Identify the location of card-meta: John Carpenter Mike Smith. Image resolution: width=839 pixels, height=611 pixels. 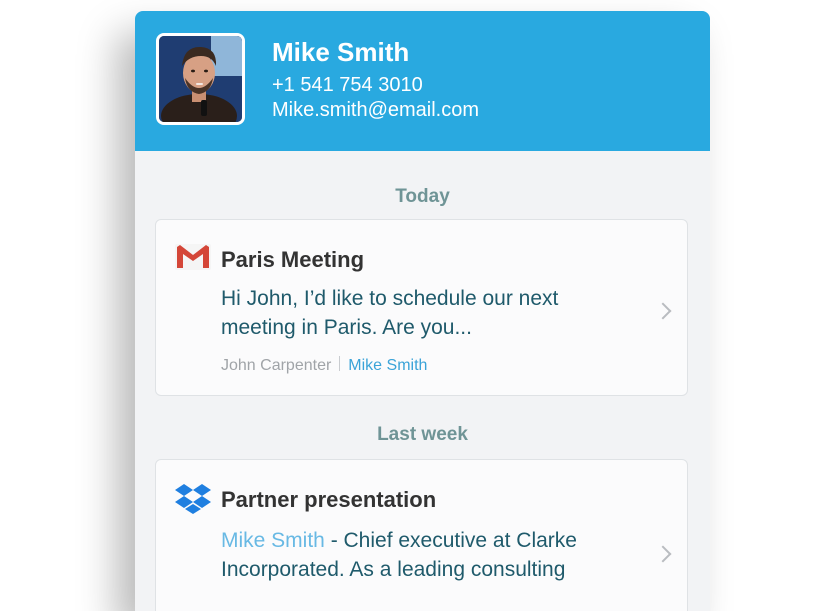
(324, 365).